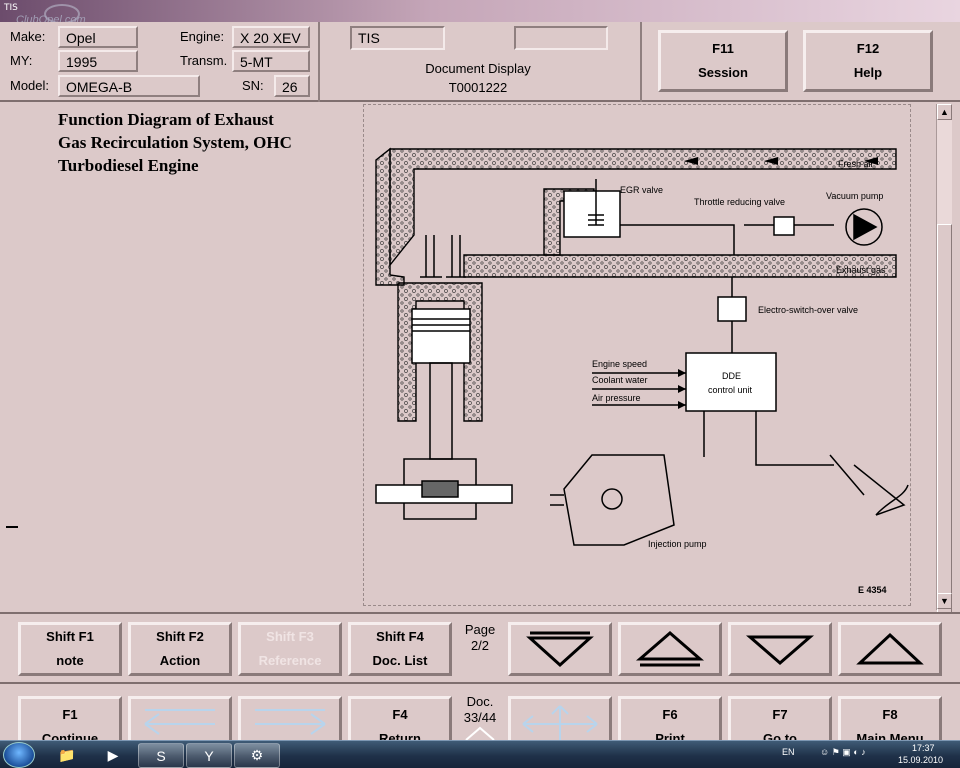 The width and height of the screenshot is (960, 768). What do you see at coordinates (478, 87) in the screenshot?
I see `document-id: T0001222` at bounding box center [478, 87].